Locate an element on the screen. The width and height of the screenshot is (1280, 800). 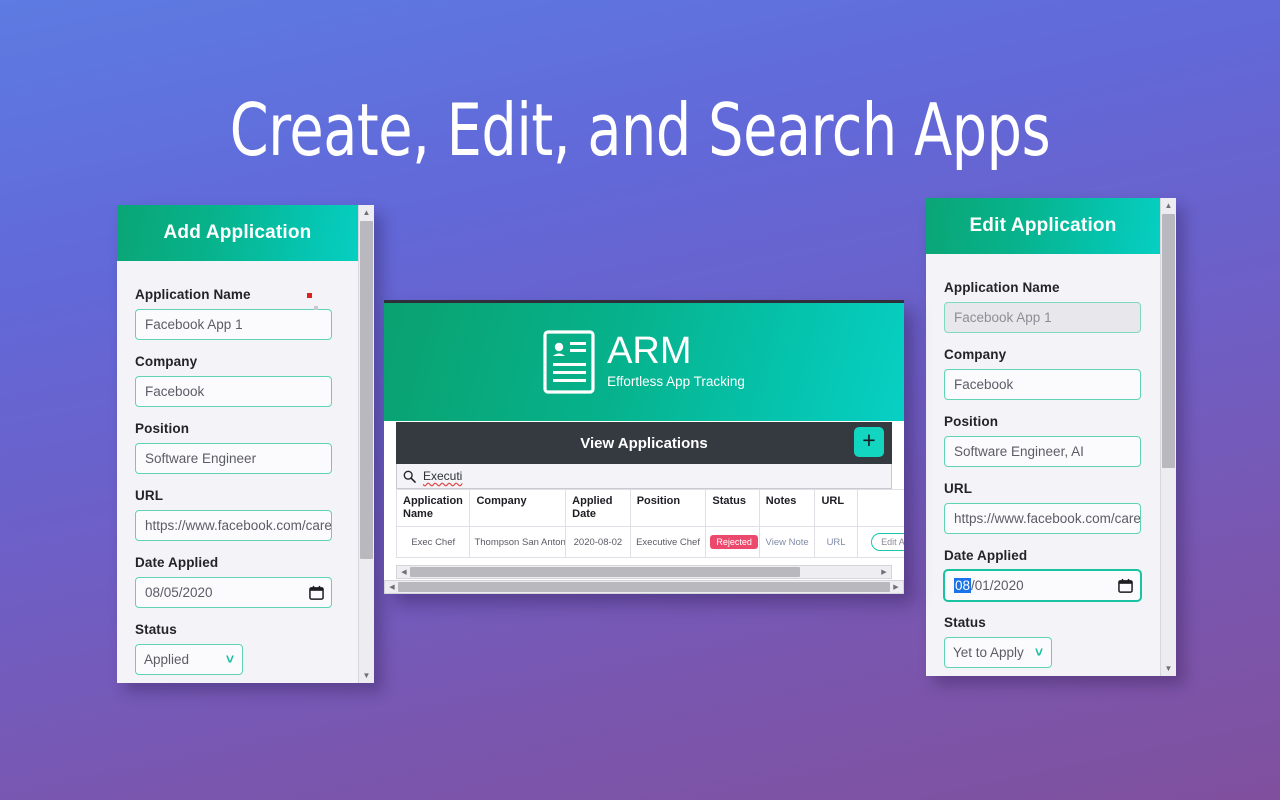
edit-field-status: Status Yet to Apply ˅ is located at coordinates (1043, 641).